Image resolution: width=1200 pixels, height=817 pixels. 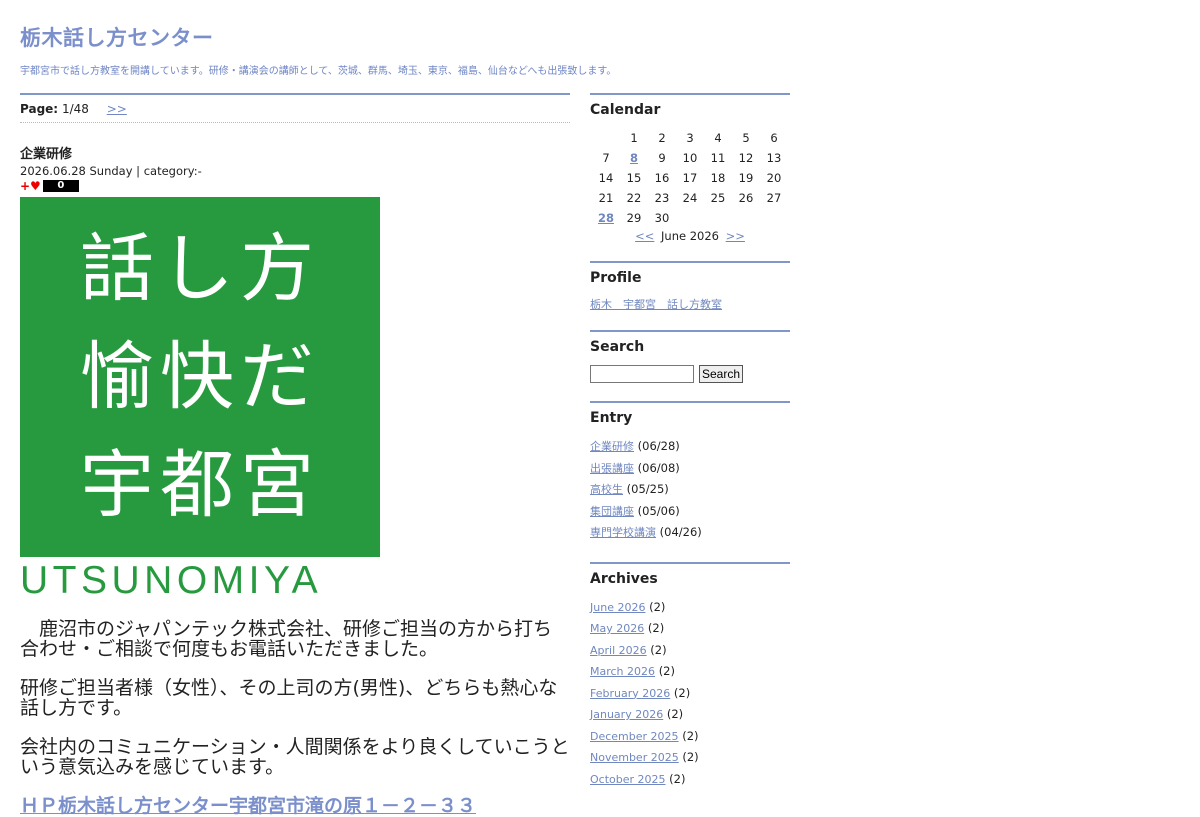 I want to click on calendar-prev-link: <<, so click(x=644, y=236).